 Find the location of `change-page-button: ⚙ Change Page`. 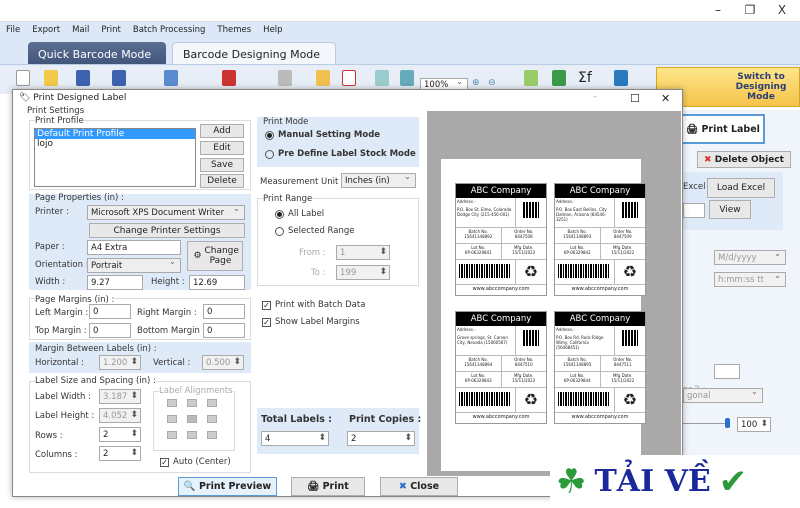

change-page-button: ⚙ Change Page is located at coordinates (215, 256).